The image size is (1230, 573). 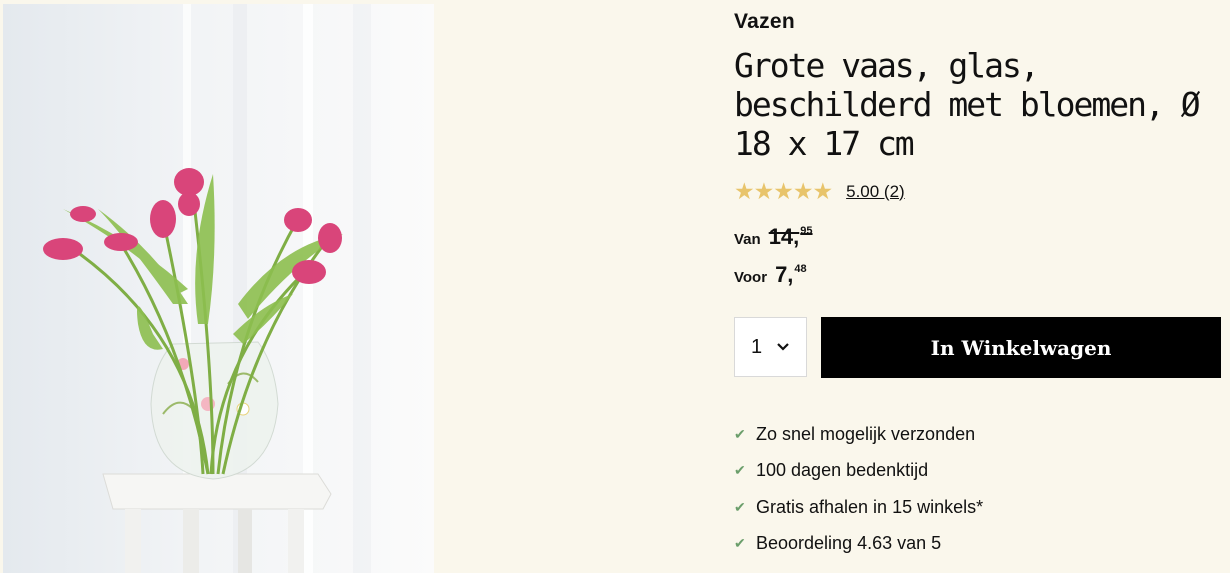 I want to click on add-to-cart-button: In Winkelwagen, so click(x=1021, y=347).